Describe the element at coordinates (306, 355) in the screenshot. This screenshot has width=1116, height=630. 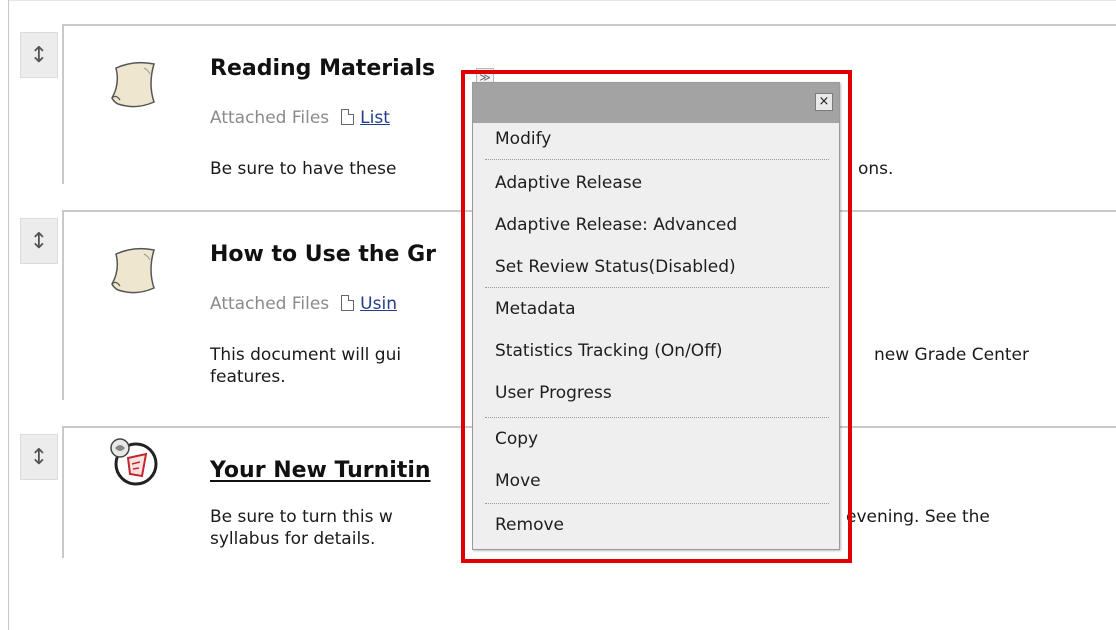
I see `item-description: This document will gui` at that location.